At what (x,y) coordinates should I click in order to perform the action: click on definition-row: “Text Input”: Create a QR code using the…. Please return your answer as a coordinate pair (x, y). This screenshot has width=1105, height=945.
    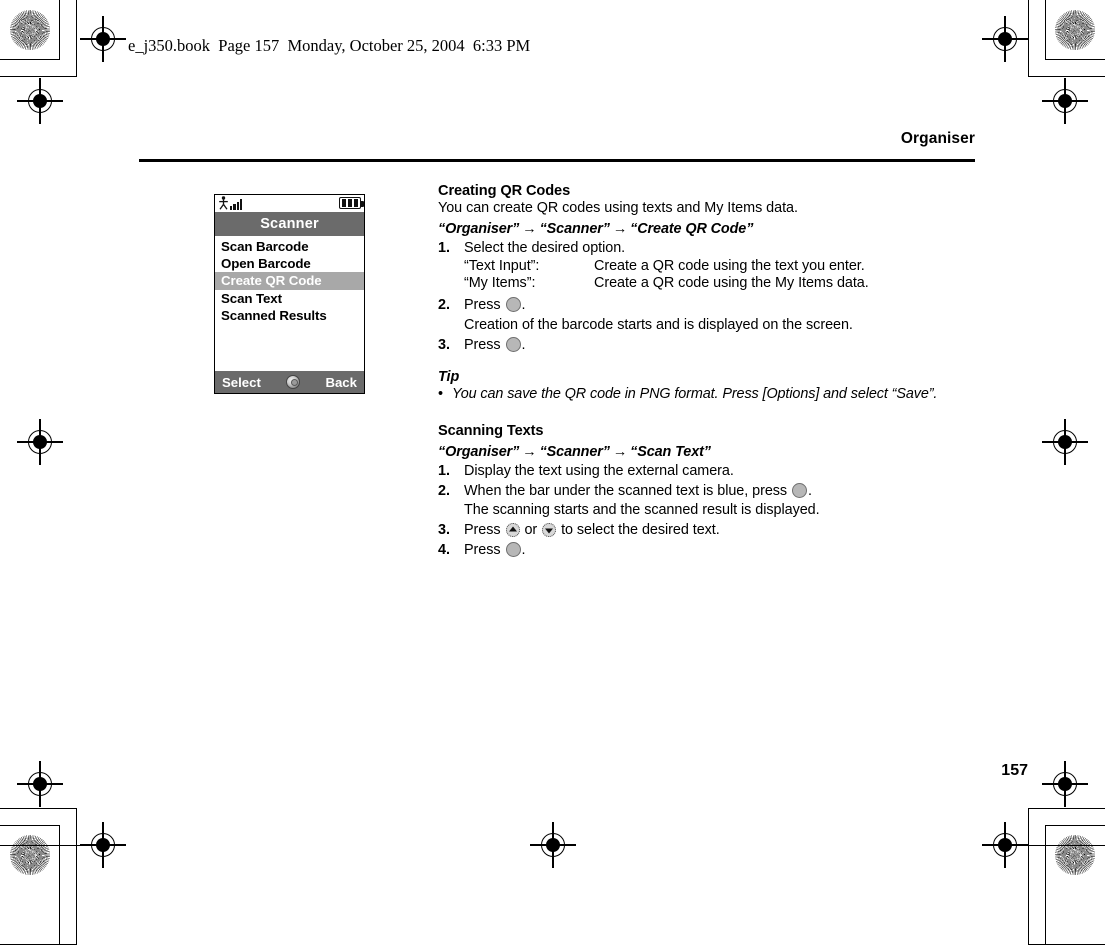
    Looking at the image, I should click on (721, 266).